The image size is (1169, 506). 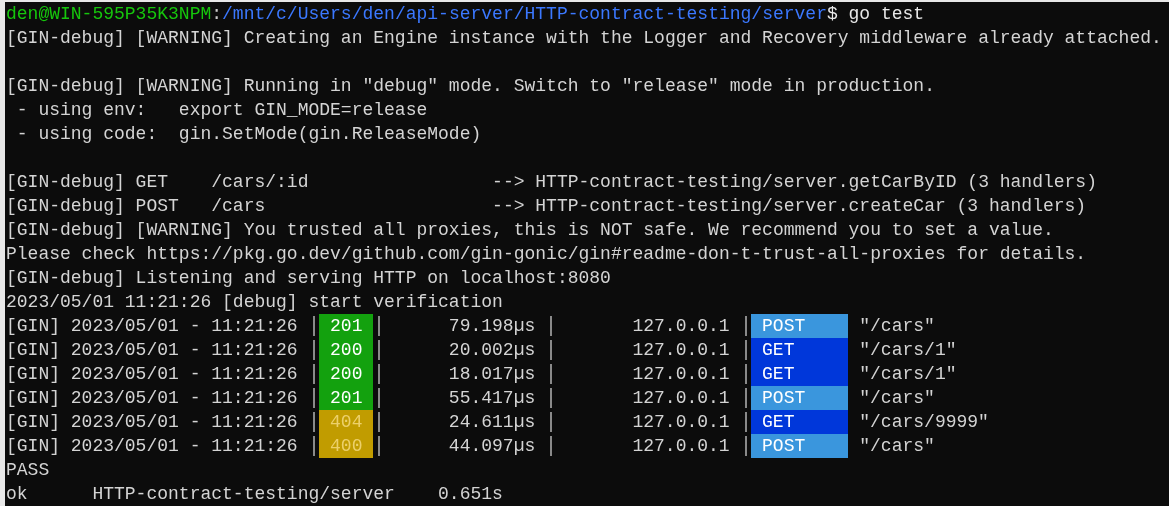 What do you see at coordinates (254, 302) in the screenshot?
I see `output-line: 2023/05/01 11:21:26 [debug] start verification` at bounding box center [254, 302].